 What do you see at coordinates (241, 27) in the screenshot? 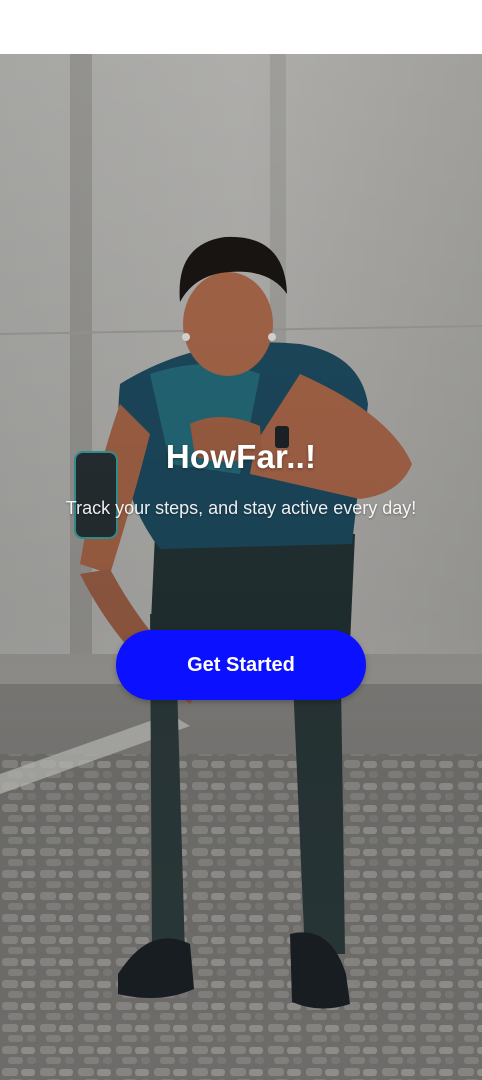
I see `status-bar` at bounding box center [241, 27].